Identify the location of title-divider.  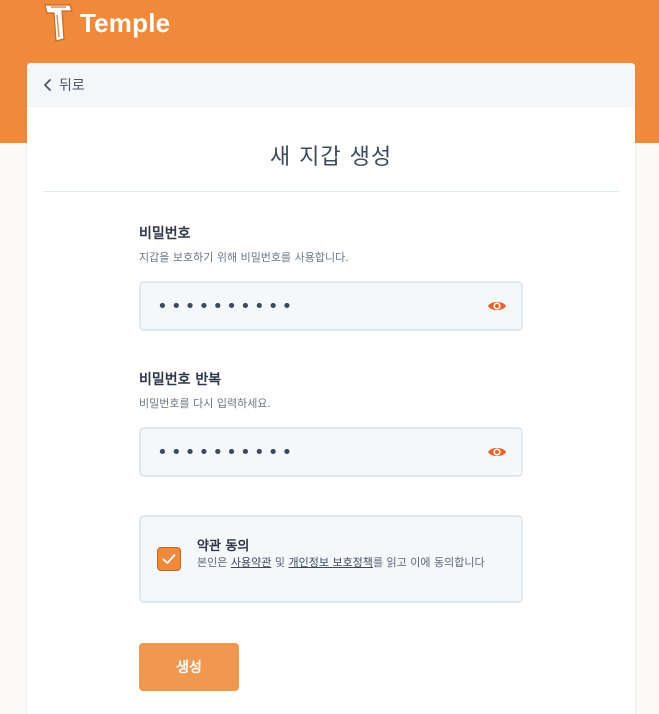
(331, 191).